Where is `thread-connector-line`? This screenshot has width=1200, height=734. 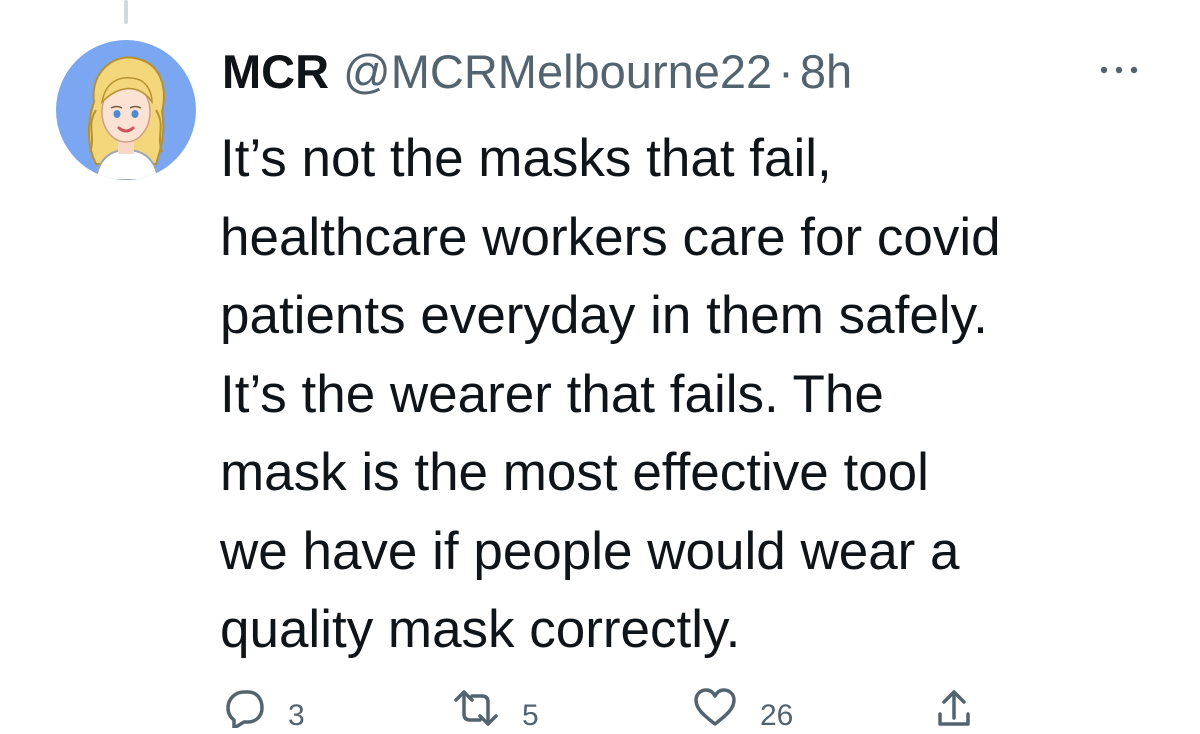 thread-connector-line is located at coordinates (126, 12).